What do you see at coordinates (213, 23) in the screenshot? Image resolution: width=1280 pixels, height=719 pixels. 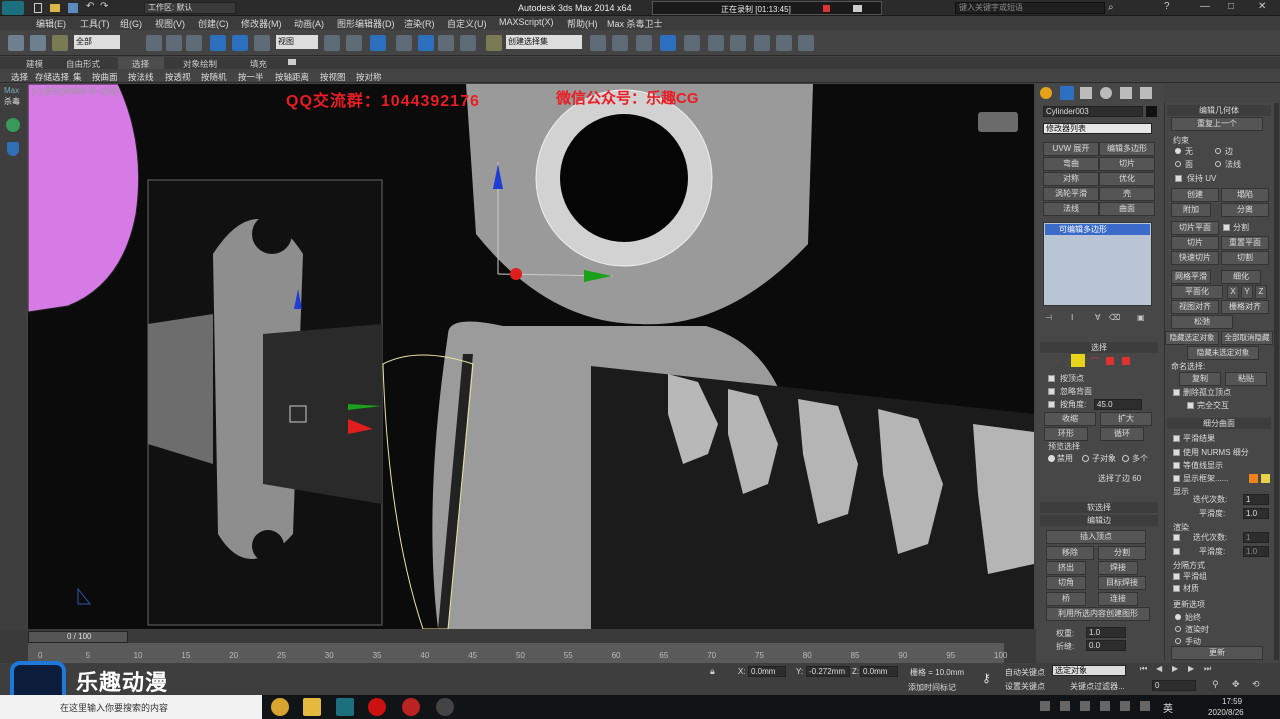 I see `menu-create: 创建(C)` at bounding box center [213, 23].